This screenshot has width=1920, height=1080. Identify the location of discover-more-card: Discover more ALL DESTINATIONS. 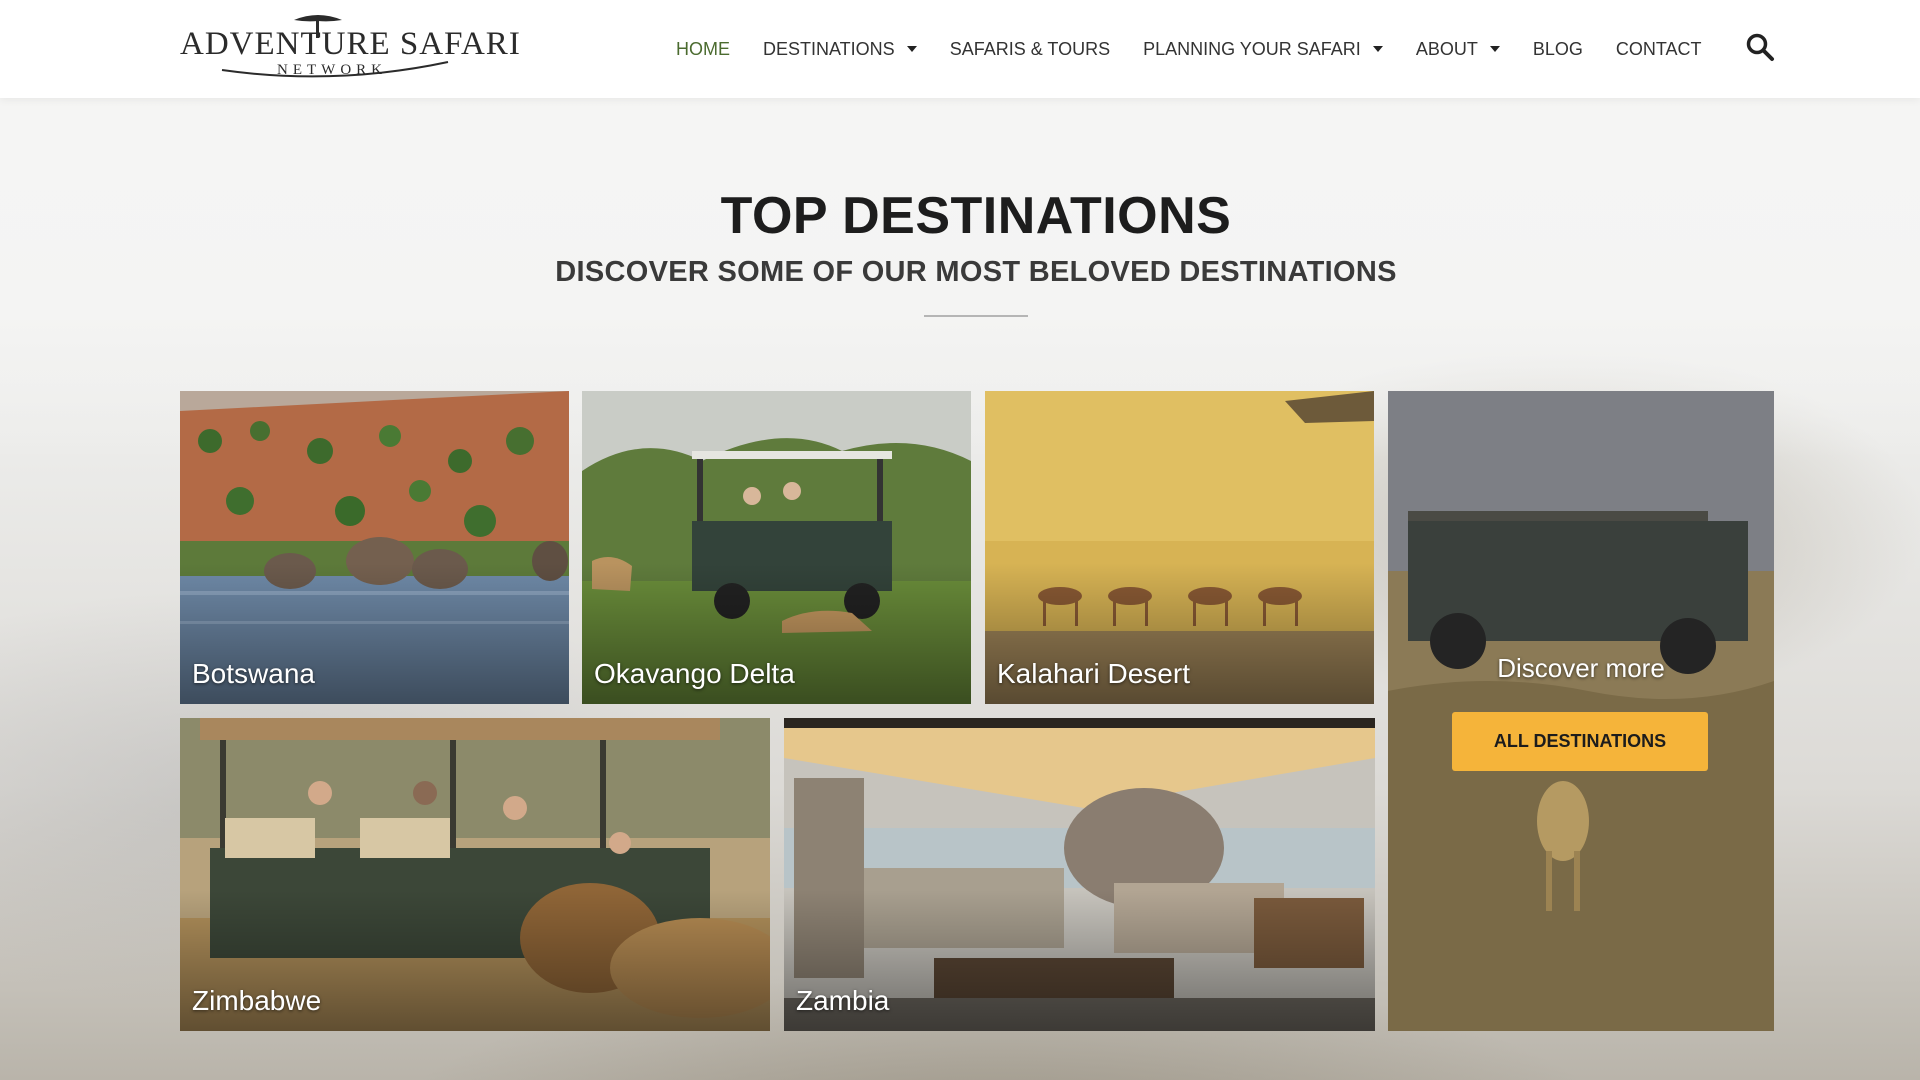
(1581, 711).